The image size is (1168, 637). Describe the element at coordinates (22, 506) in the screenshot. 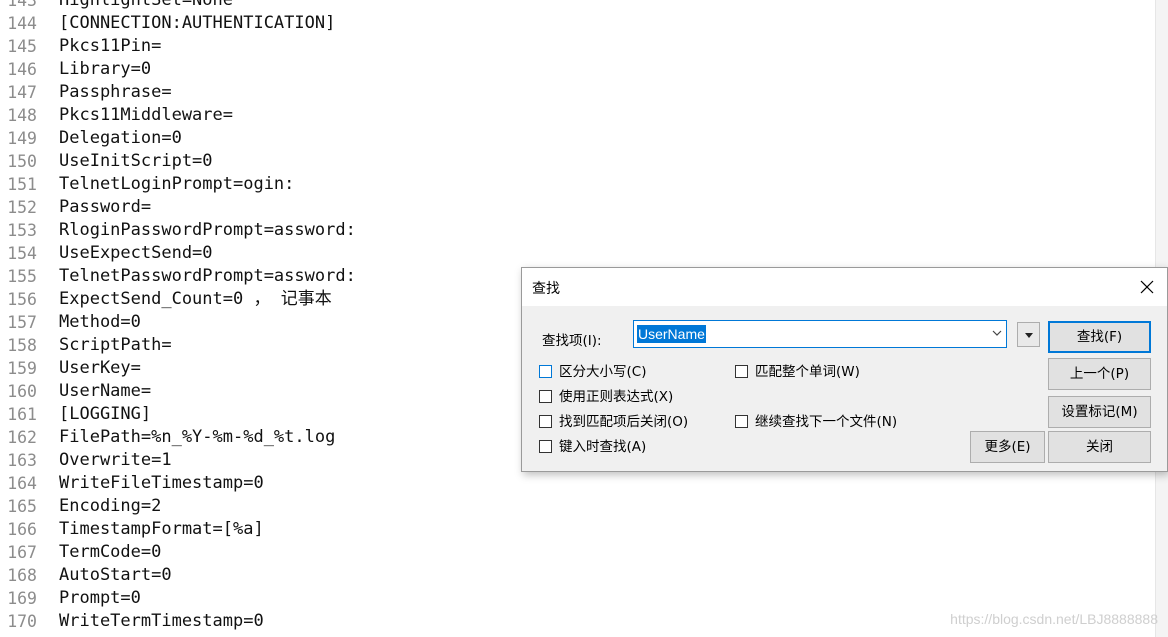

I see `line-number: 165` at that location.